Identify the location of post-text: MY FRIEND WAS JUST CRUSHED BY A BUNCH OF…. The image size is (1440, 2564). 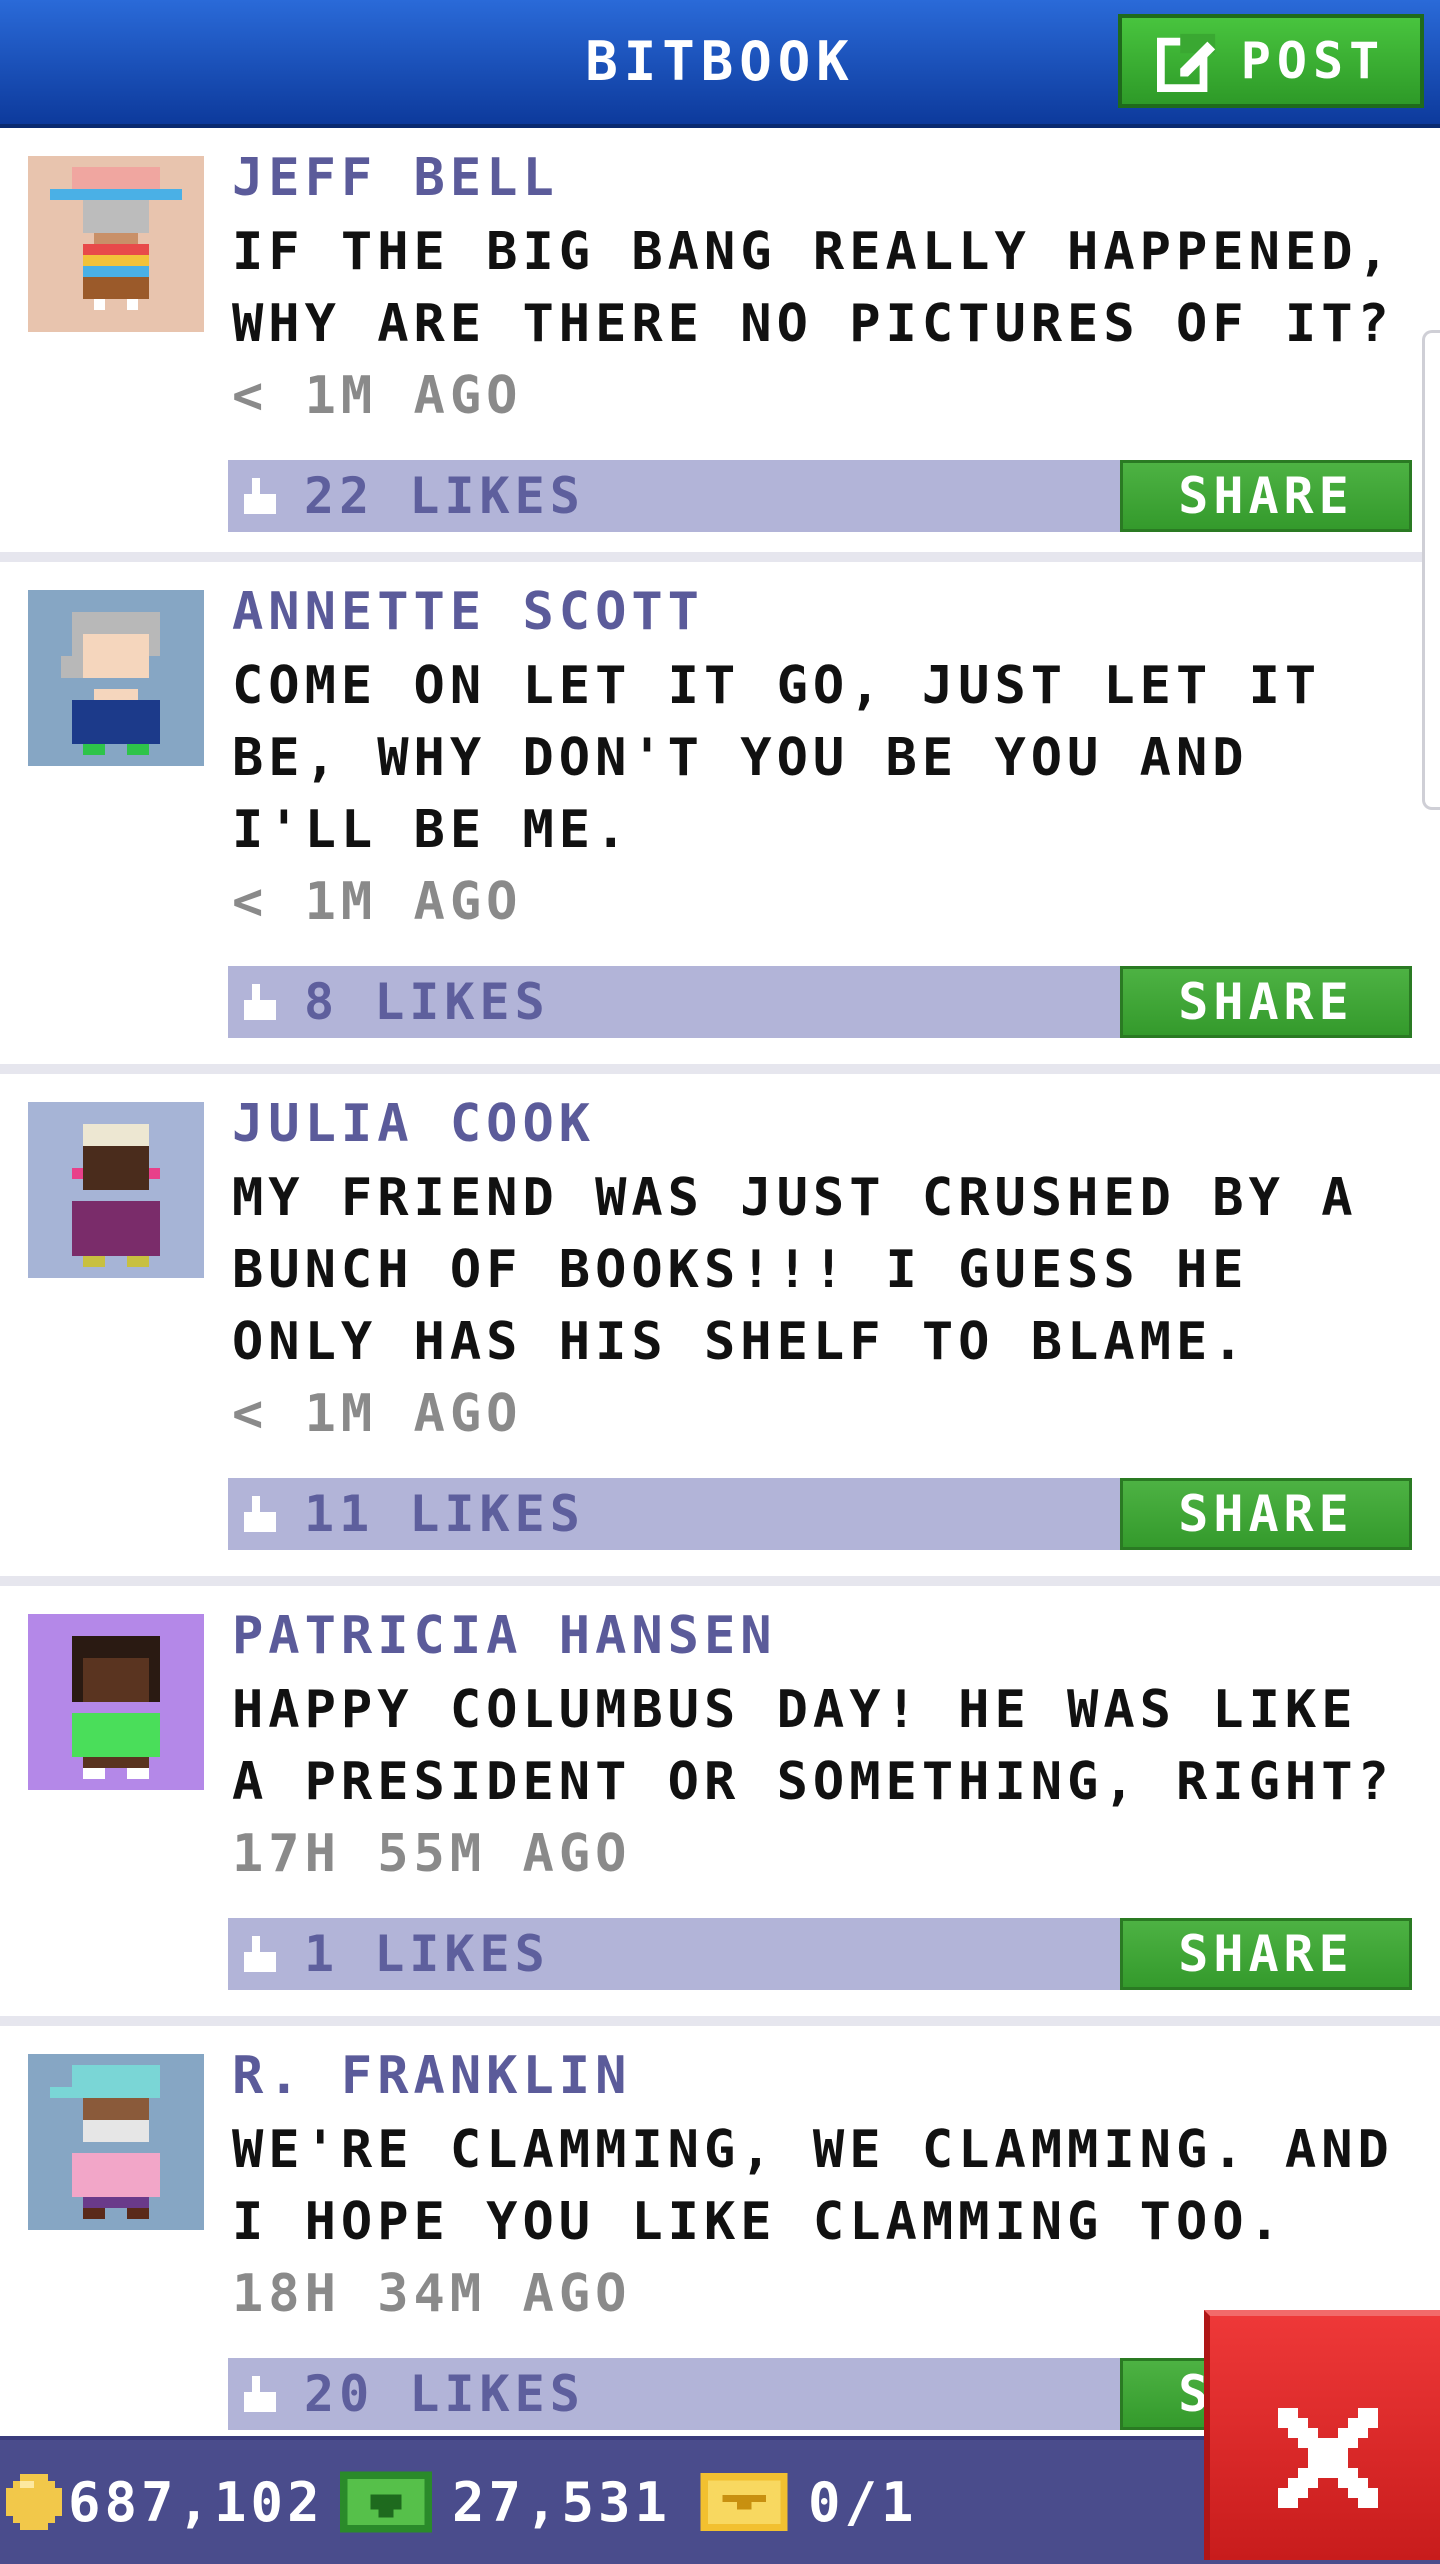
(795, 1270).